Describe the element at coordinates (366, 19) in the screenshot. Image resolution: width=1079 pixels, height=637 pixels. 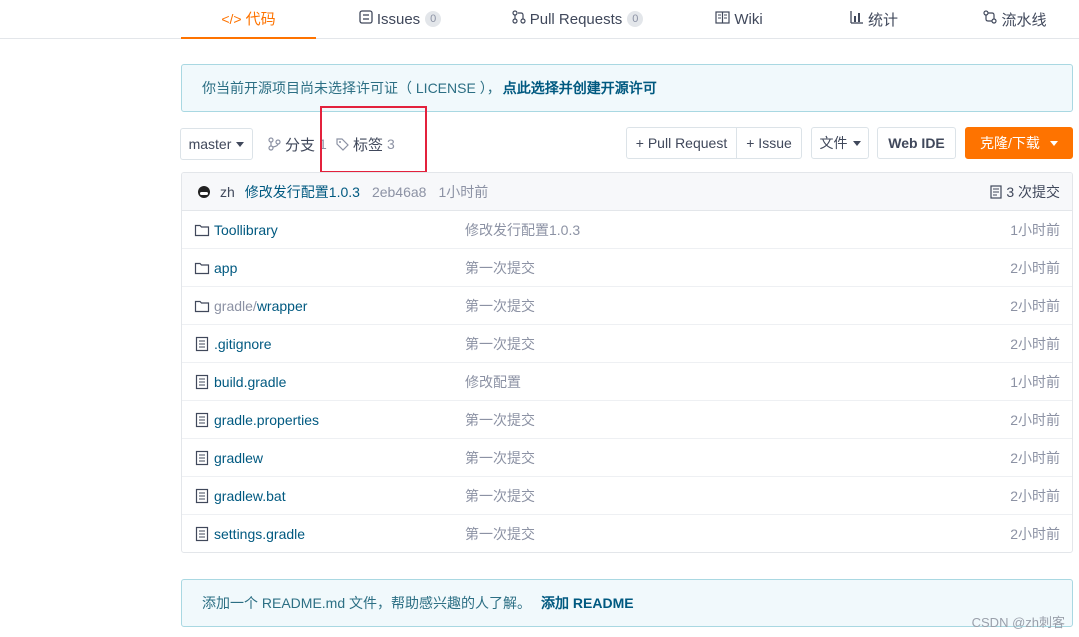
I see `issues-icon` at that location.